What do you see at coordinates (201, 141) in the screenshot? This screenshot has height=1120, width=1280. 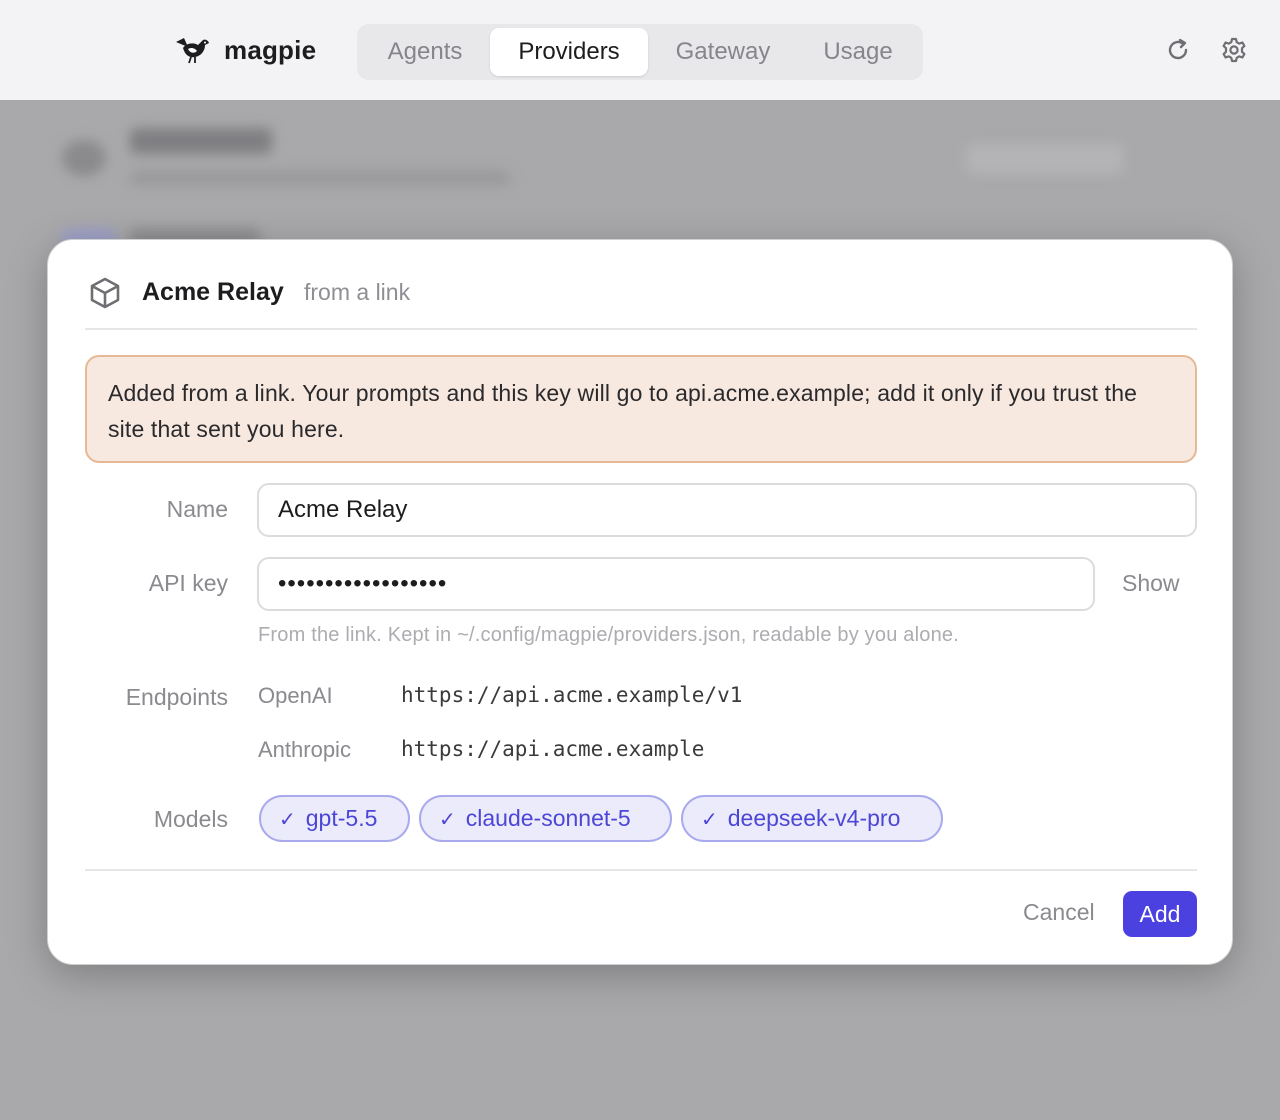 I see `background-title` at bounding box center [201, 141].